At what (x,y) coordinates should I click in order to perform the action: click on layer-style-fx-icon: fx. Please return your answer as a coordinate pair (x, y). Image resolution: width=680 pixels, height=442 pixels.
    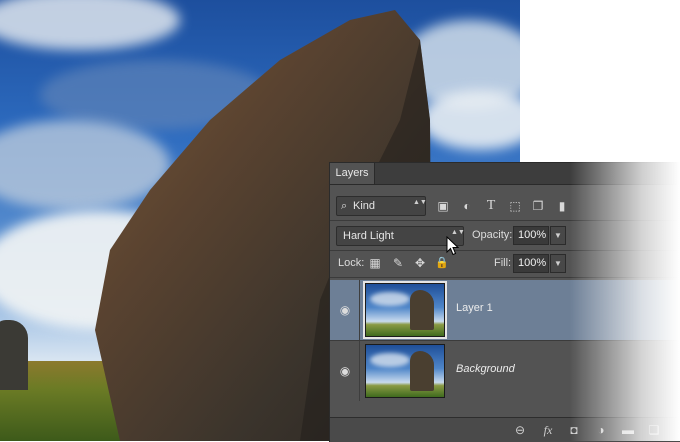
    Looking at the image, I should click on (548, 430).